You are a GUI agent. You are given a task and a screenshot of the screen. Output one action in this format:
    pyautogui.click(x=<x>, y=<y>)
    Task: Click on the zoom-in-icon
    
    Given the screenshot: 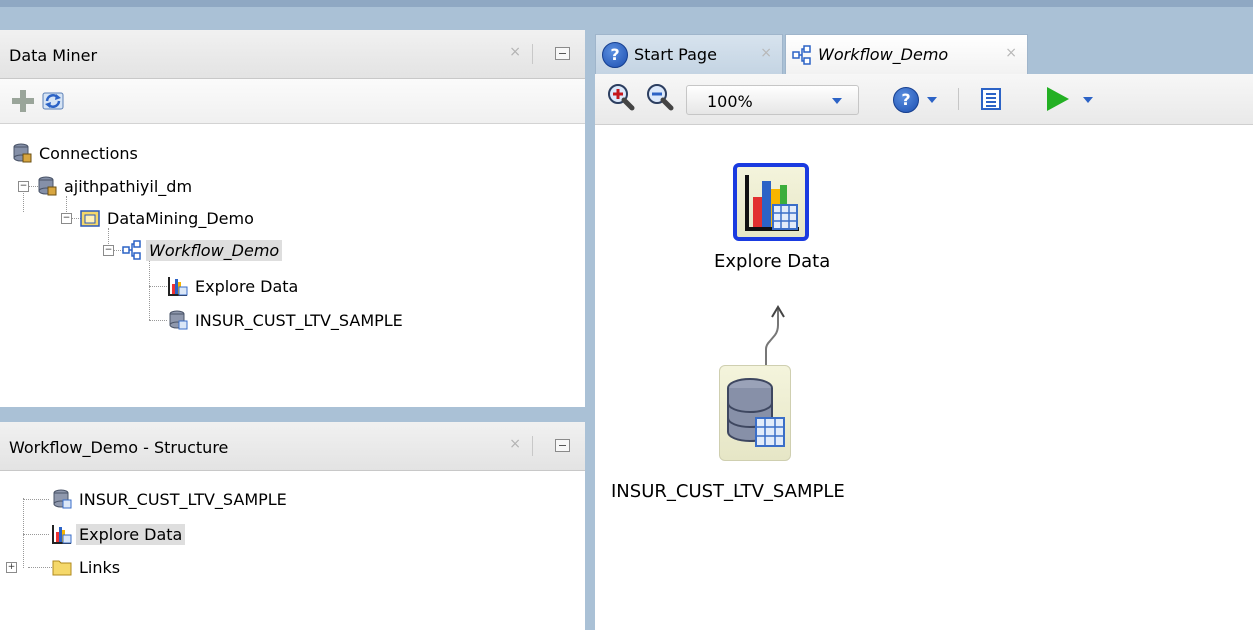 What is the action you would take?
    pyautogui.click(x=621, y=98)
    